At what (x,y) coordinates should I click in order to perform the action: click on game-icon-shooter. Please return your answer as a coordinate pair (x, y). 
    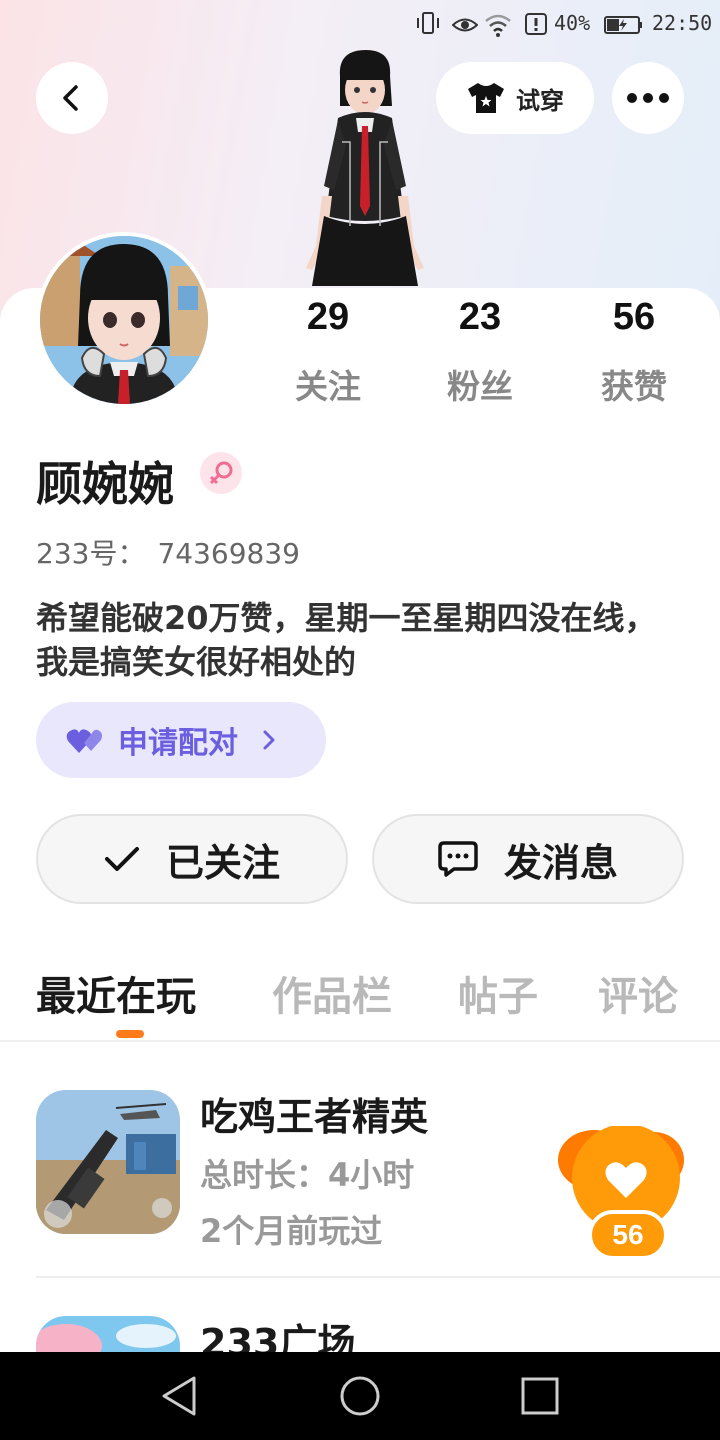
    Looking at the image, I should click on (108, 1162).